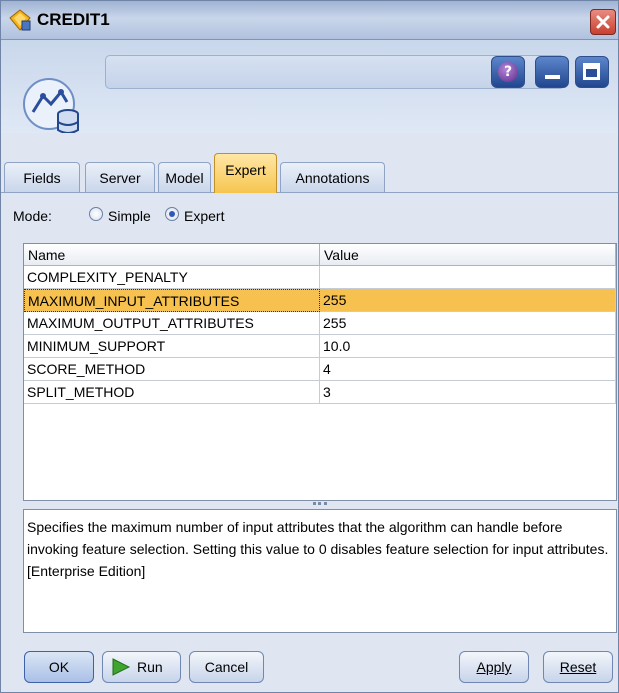 This screenshot has width=619, height=693. What do you see at coordinates (552, 72) in the screenshot?
I see `minimize-button` at bounding box center [552, 72].